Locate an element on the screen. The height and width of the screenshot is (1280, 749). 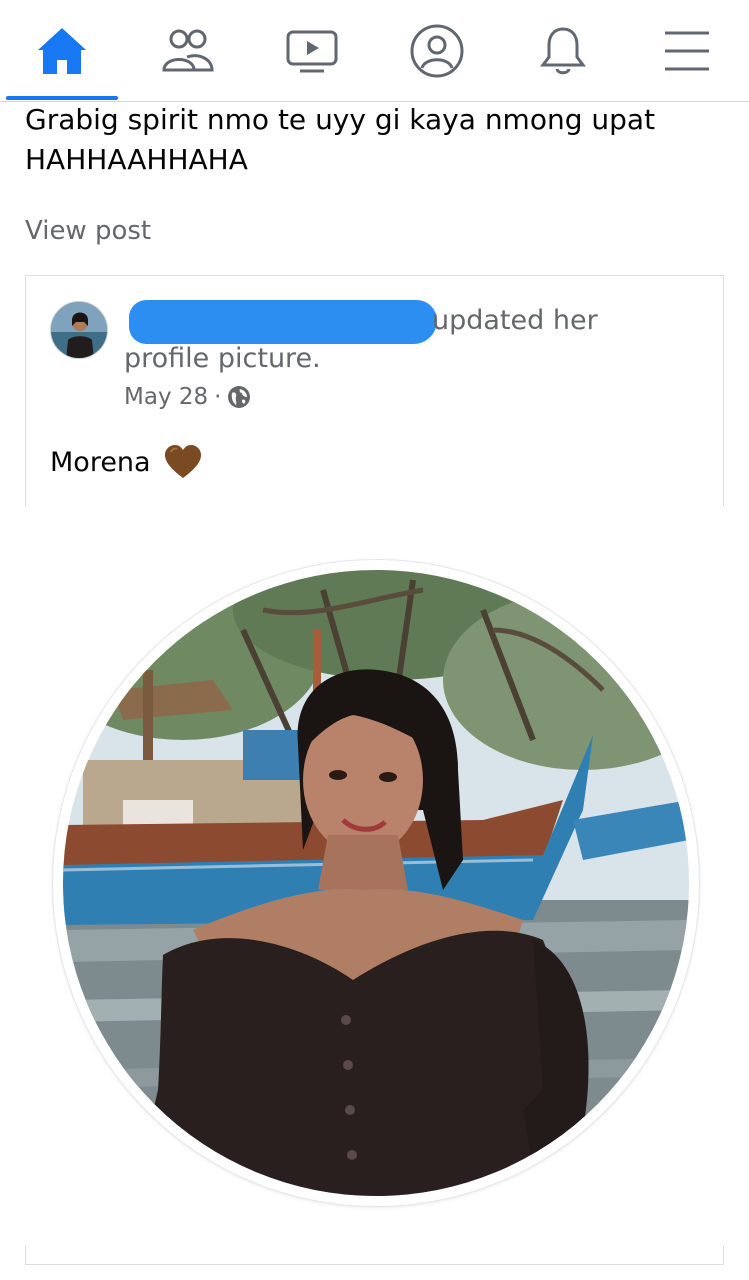
top-navigation-bar is located at coordinates (374, 51).